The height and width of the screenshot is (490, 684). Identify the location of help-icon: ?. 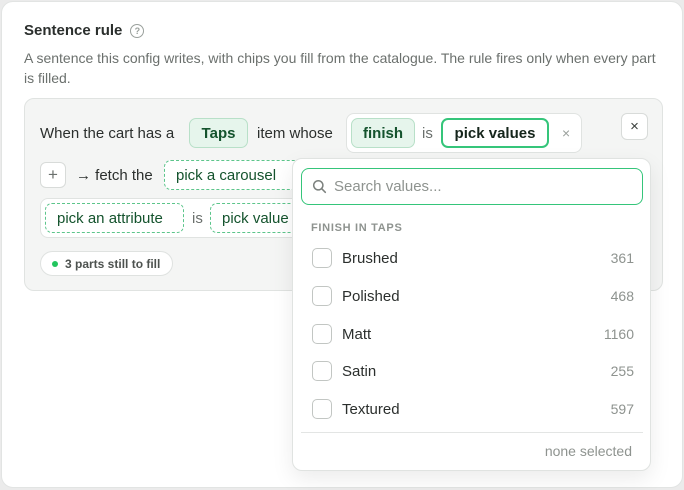
(137, 30).